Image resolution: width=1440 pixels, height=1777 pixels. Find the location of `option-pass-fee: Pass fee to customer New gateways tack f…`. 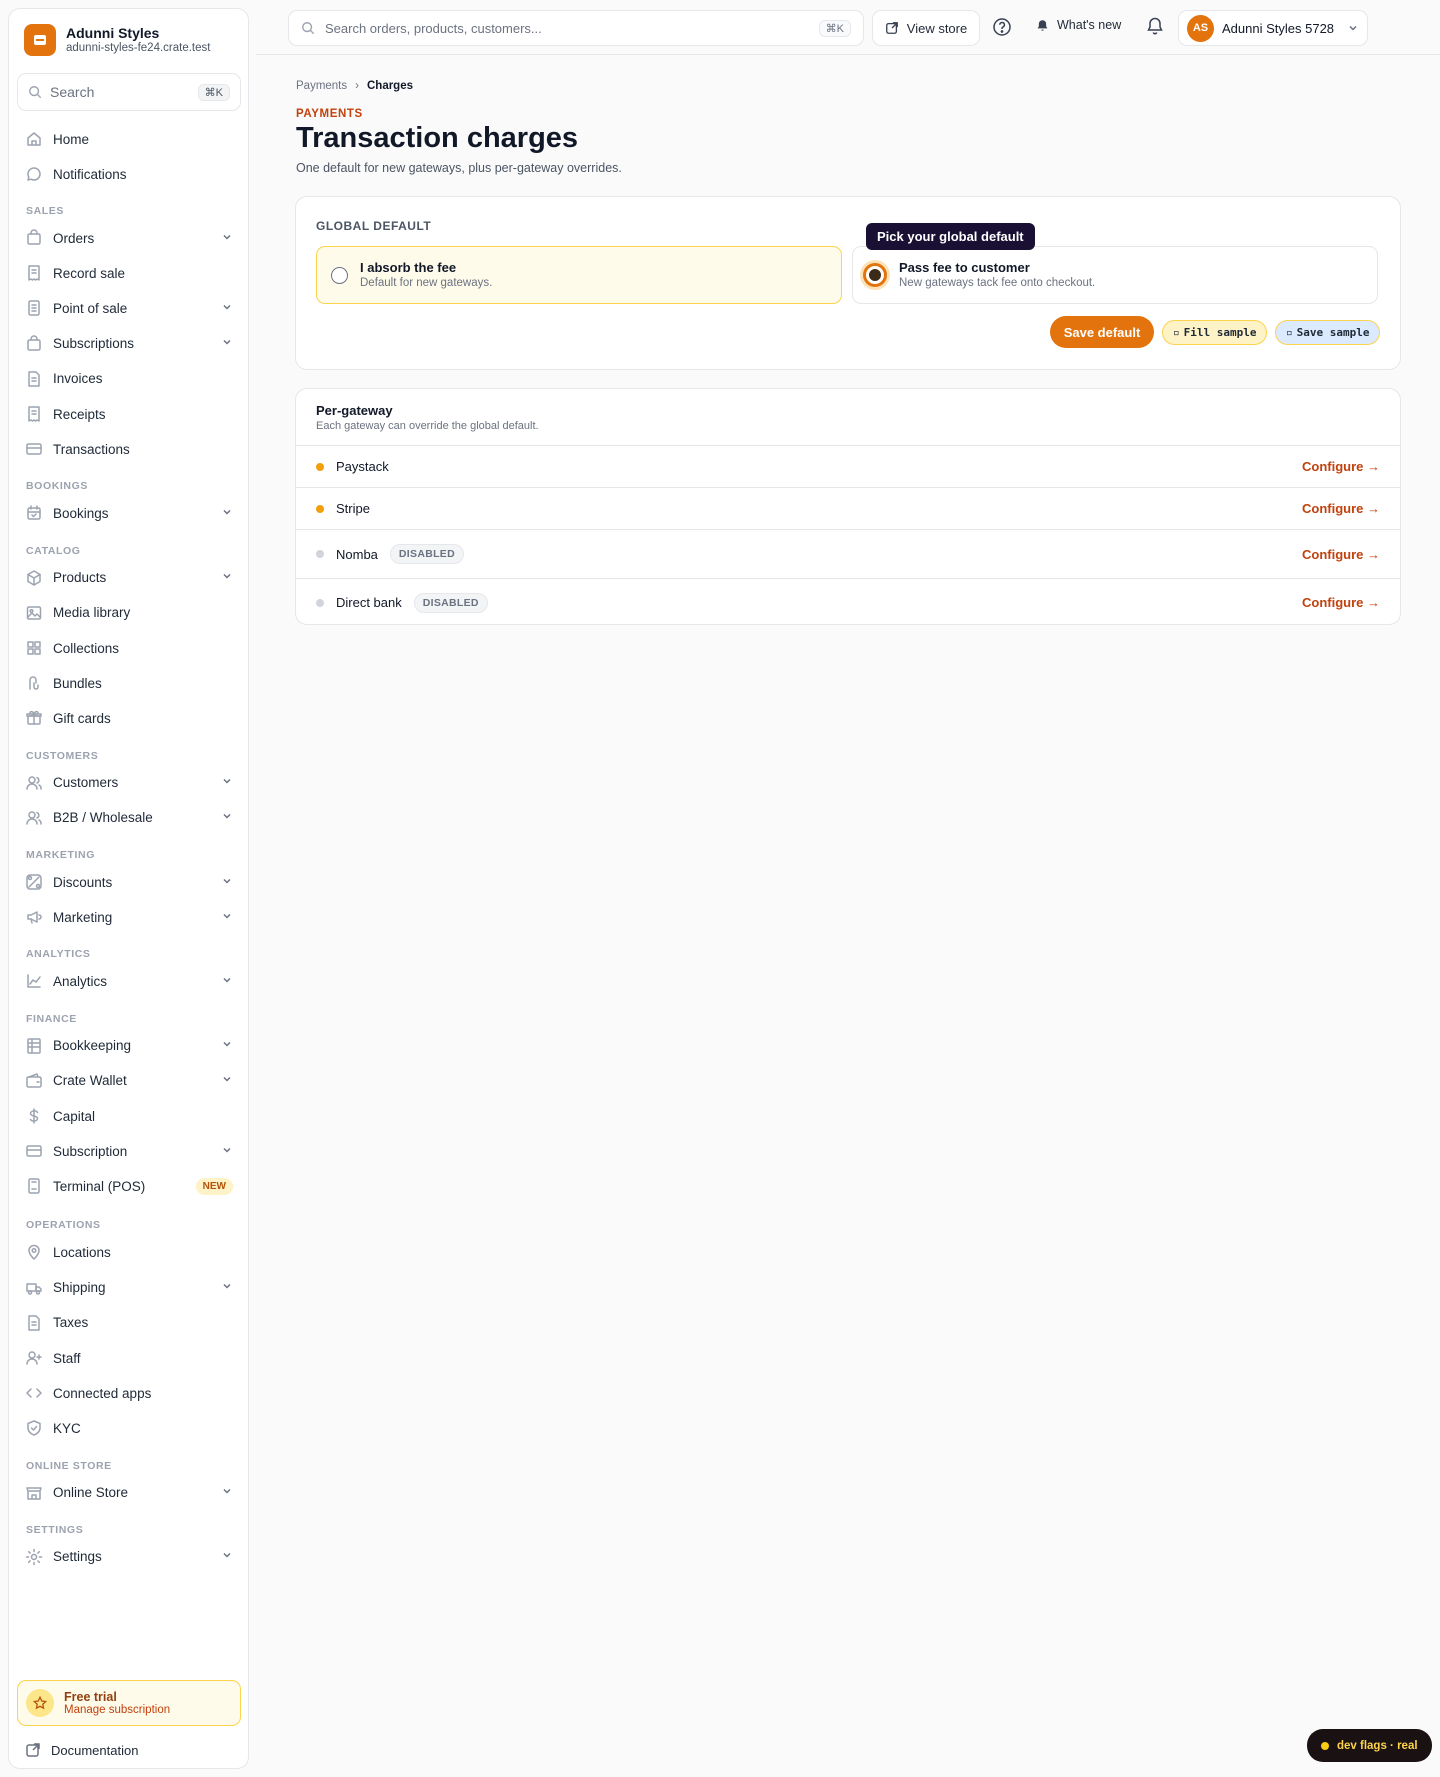

option-pass-fee: Pass fee to customer New gateways tack f… is located at coordinates (1115, 275).